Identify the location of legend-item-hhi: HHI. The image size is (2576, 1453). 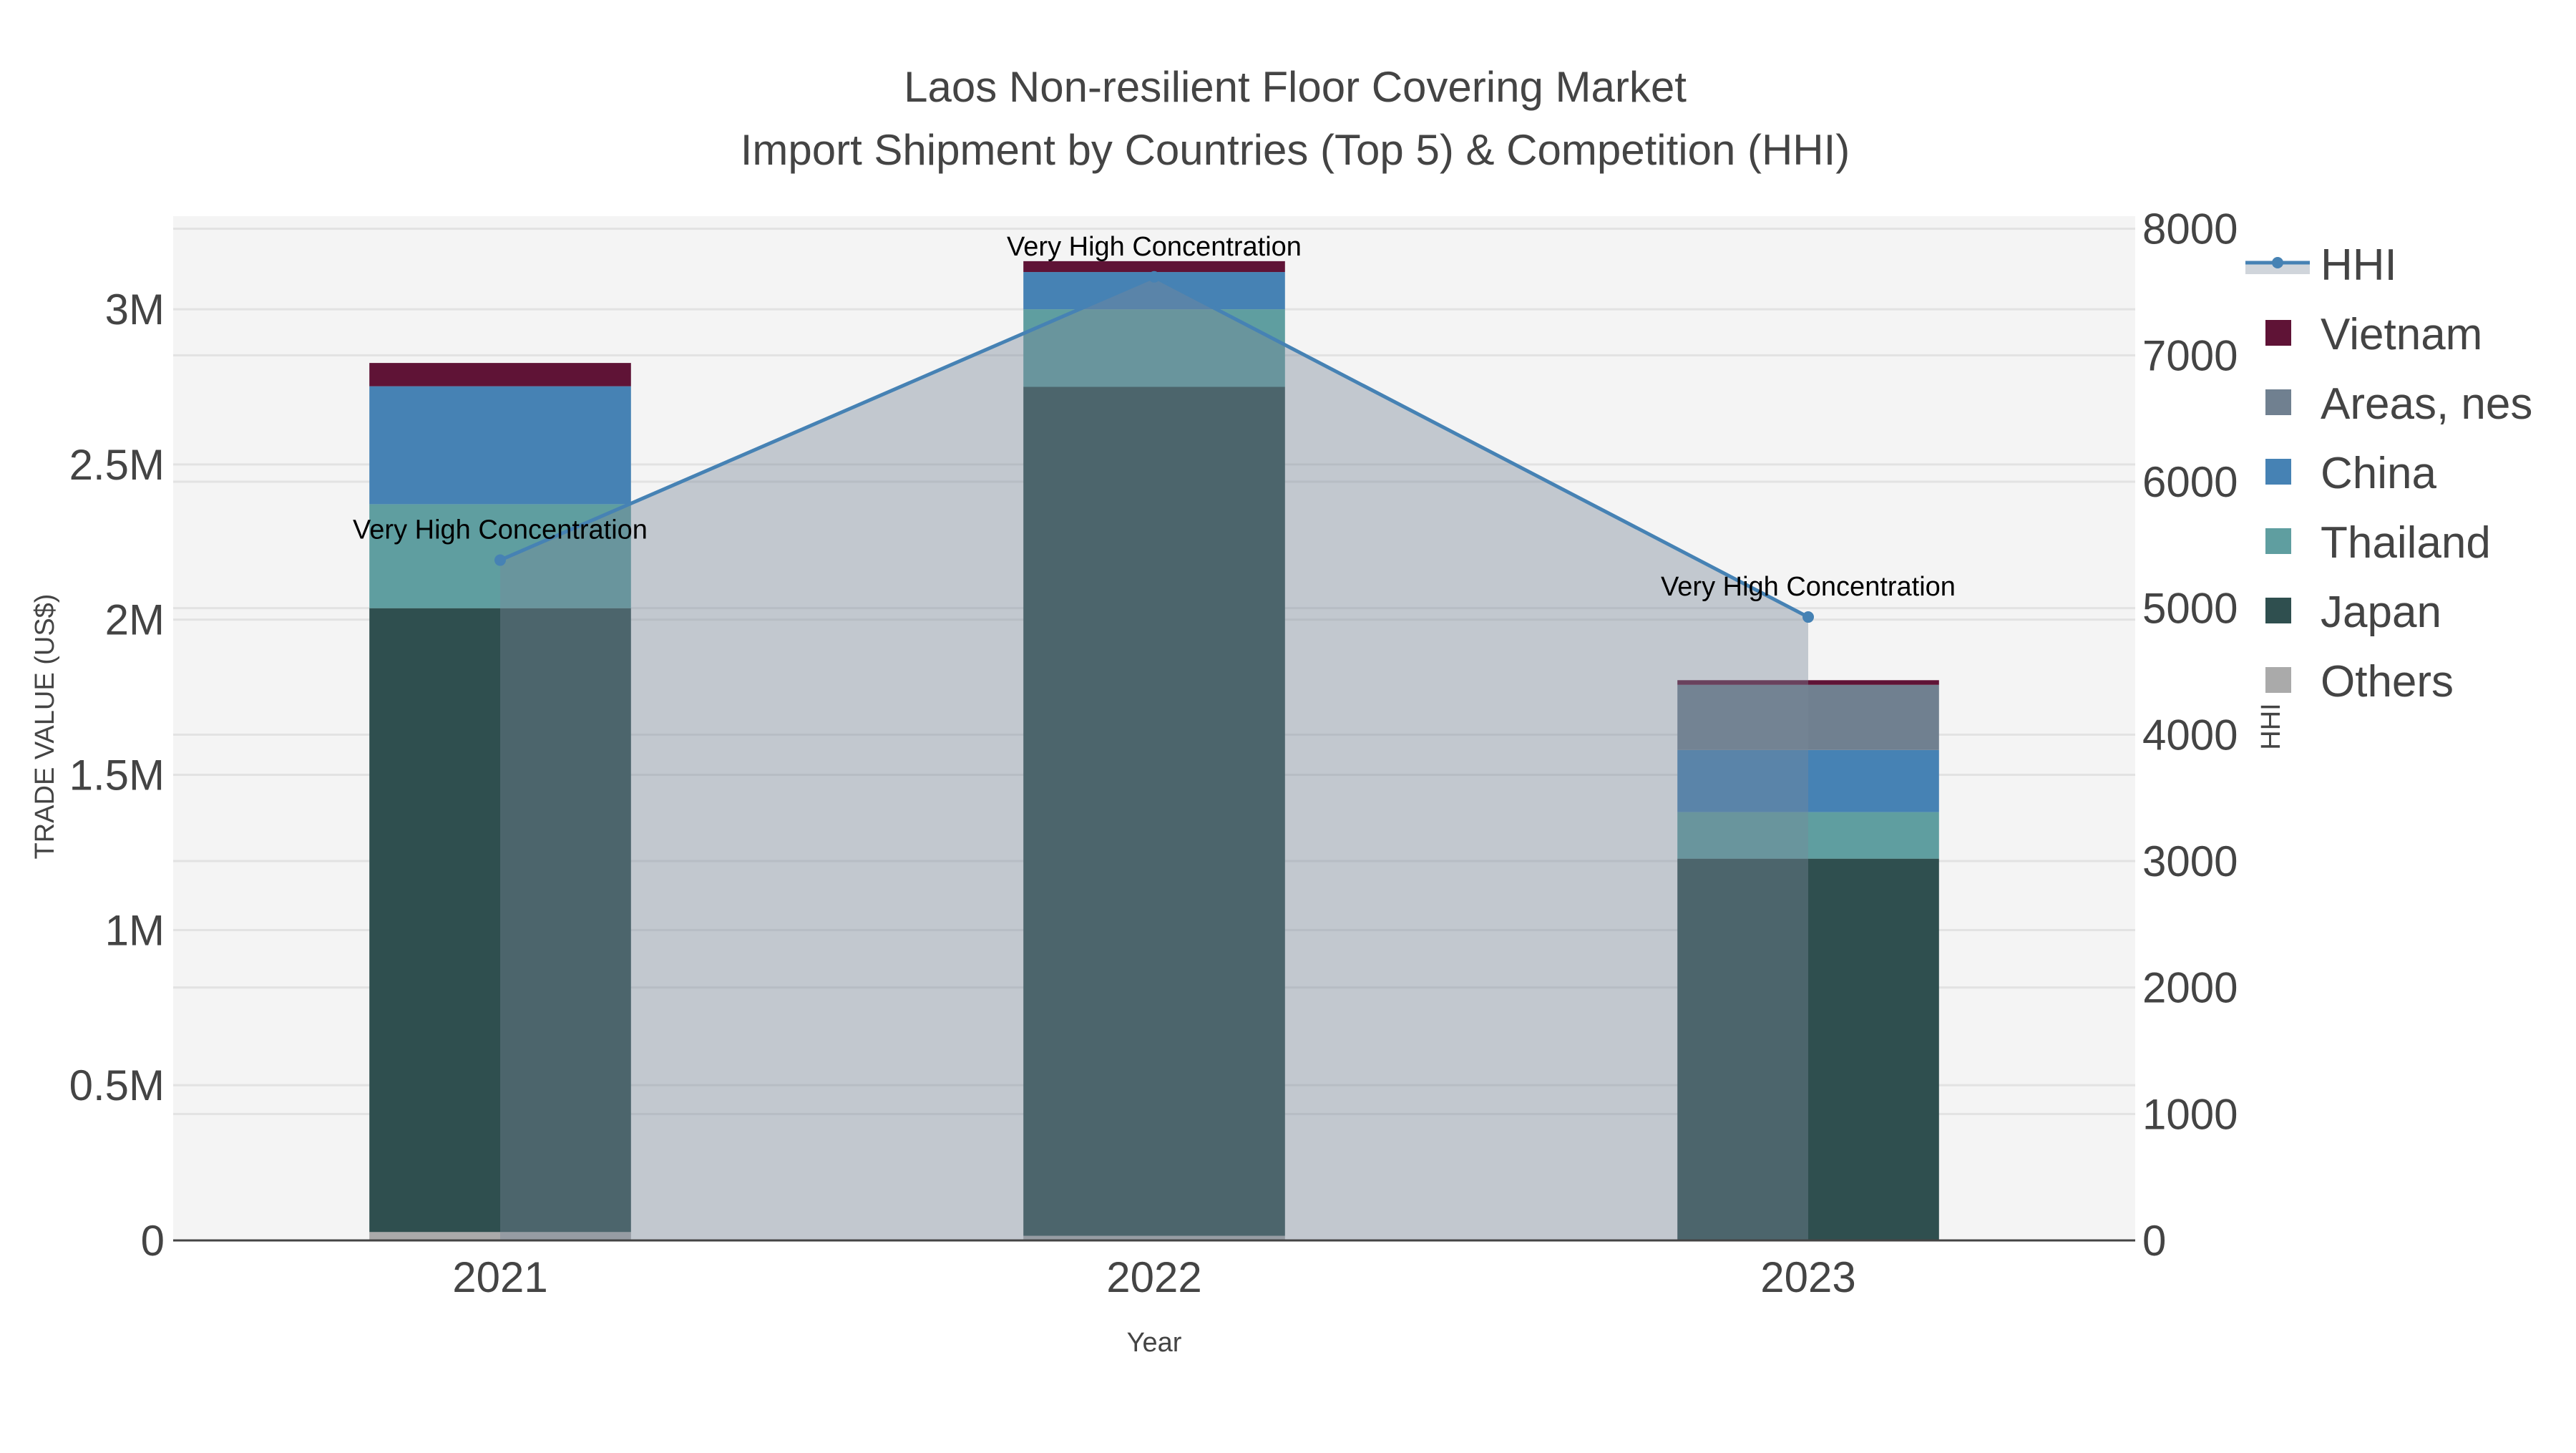
(2321, 265).